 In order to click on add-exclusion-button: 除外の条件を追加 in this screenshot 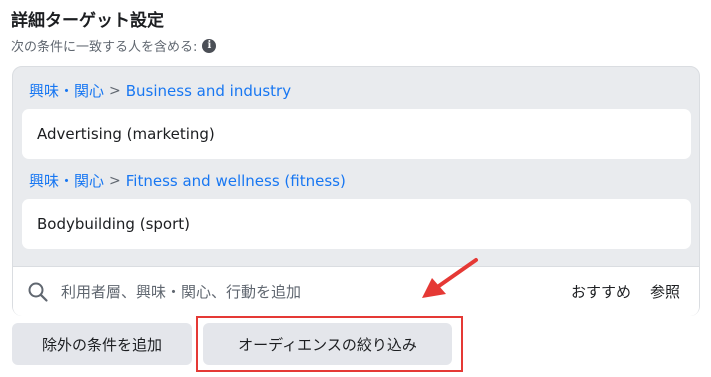, I will do `click(102, 344)`.